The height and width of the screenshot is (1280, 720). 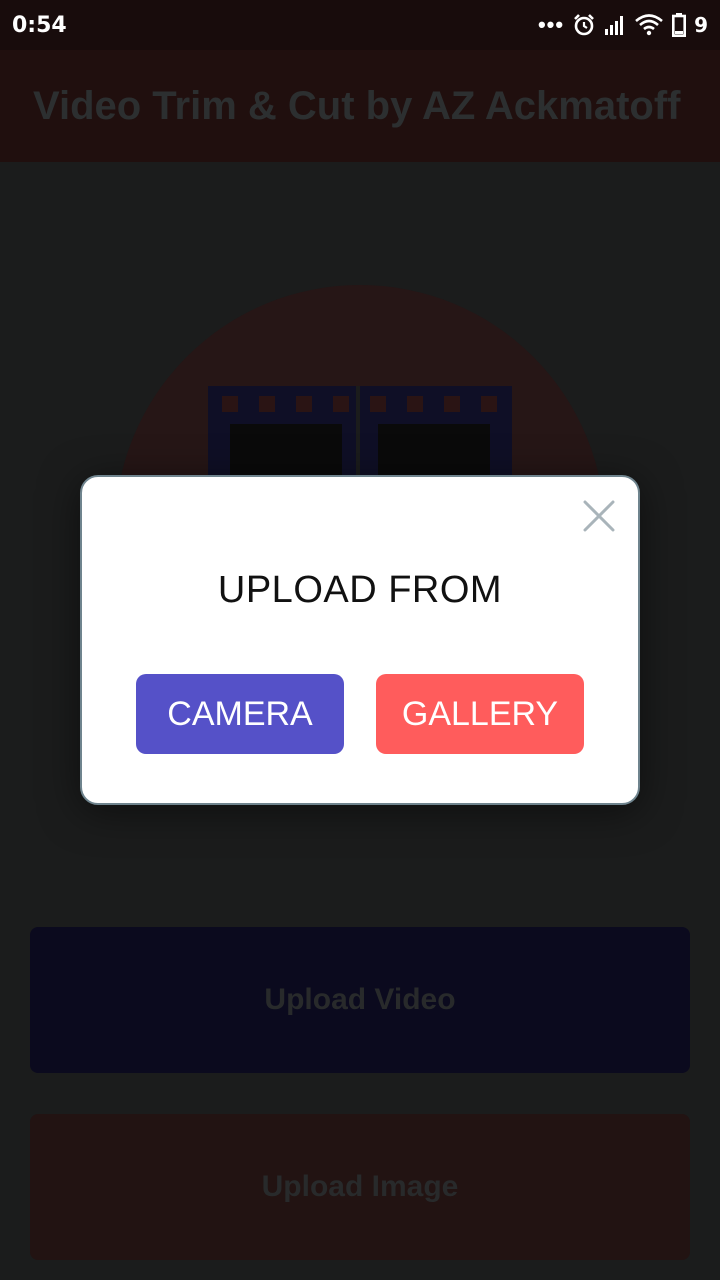 I want to click on upload-image-button: Upload Image, so click(x=360, y=1187).